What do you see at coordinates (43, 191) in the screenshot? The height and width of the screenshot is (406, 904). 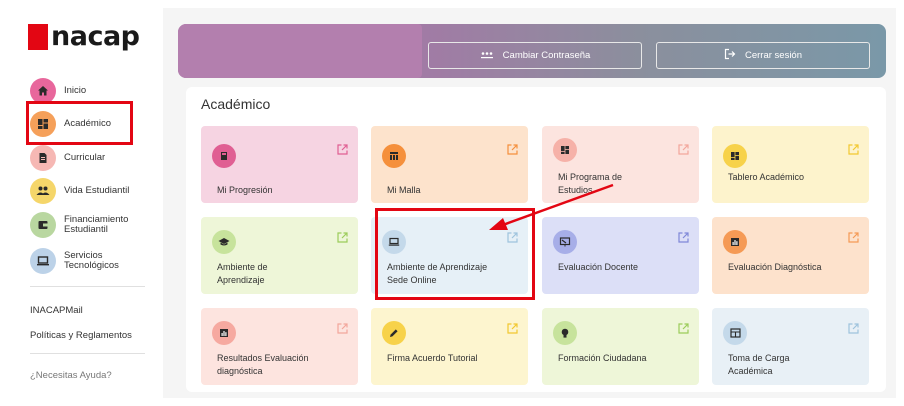 I see `people-icon` at bounding box center [43, 191].